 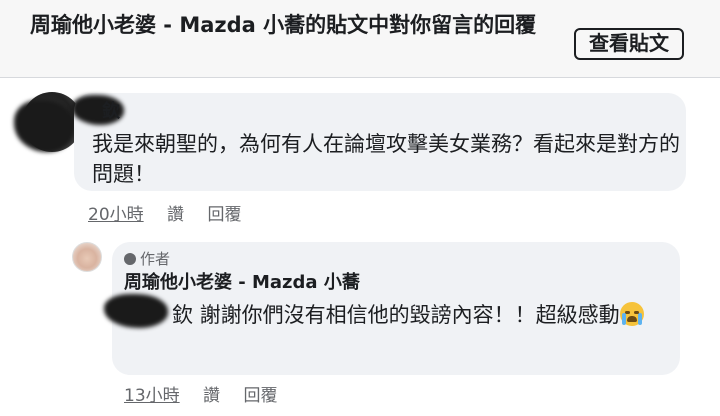 I want to click on author-avatar, so click(x=87, y=257).